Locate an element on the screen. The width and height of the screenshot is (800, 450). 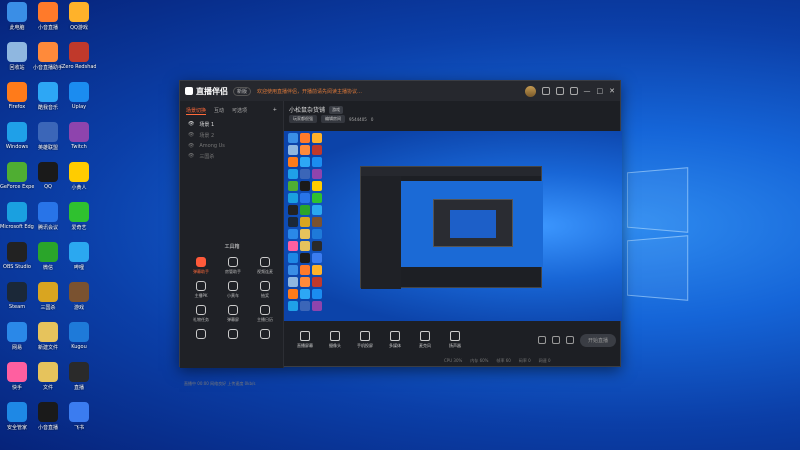
version-badge: 新版 is located at coordinates (242, 91).